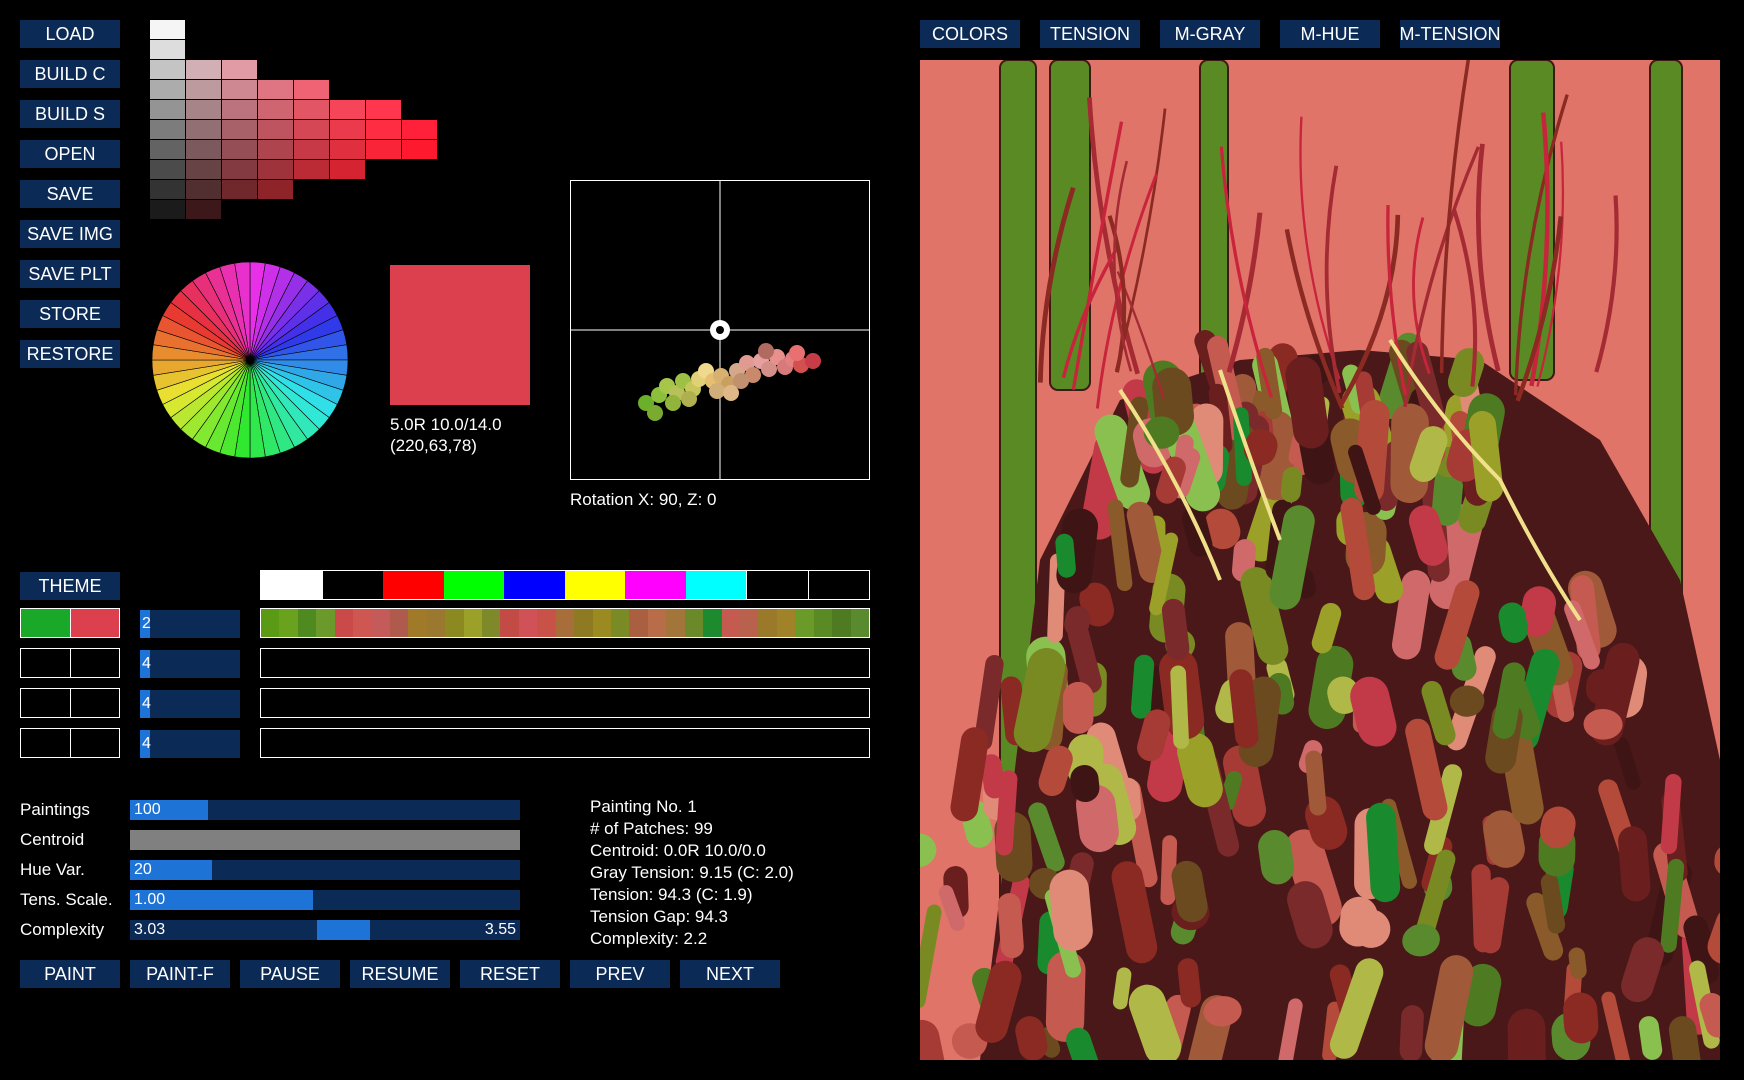  Describe the element at coordinates (325, 870) in the screenshot. I see `hue-var-slider: 20` at that location.